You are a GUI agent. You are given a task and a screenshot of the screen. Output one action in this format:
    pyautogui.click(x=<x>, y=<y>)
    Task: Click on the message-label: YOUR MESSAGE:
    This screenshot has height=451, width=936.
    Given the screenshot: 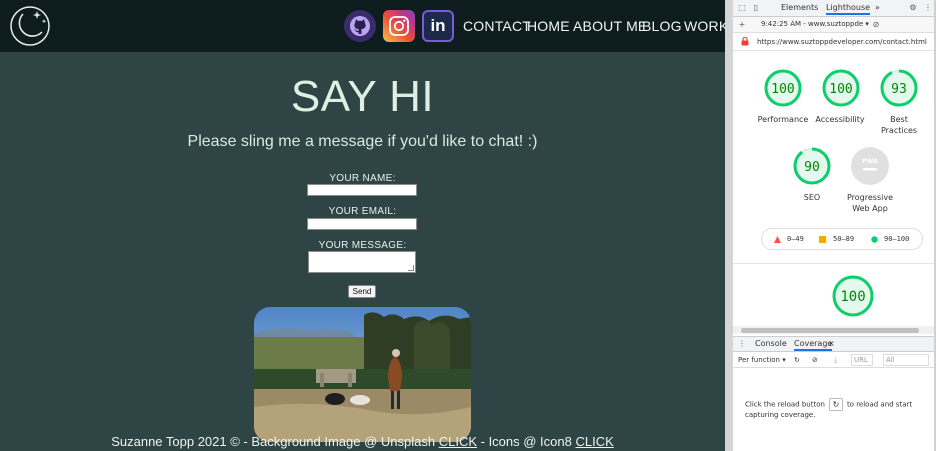 What is the action you would take?
    pyautogui.click(x=362, y=245)
    